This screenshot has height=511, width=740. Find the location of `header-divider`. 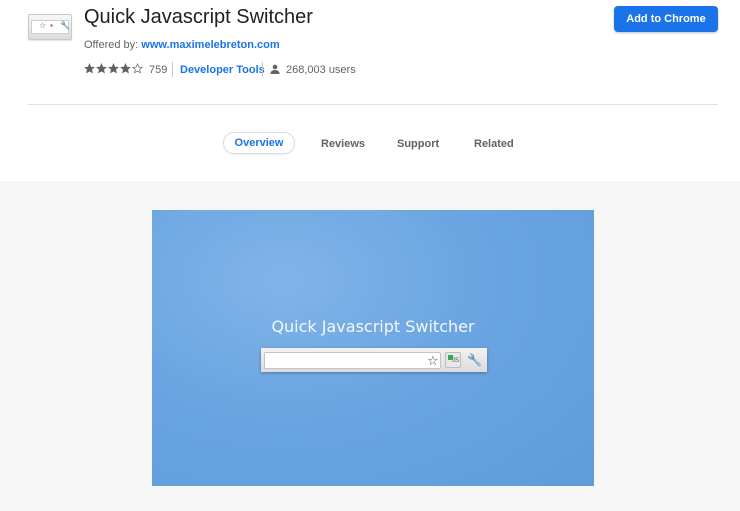

header-divider is located at coordinates (373, 104).